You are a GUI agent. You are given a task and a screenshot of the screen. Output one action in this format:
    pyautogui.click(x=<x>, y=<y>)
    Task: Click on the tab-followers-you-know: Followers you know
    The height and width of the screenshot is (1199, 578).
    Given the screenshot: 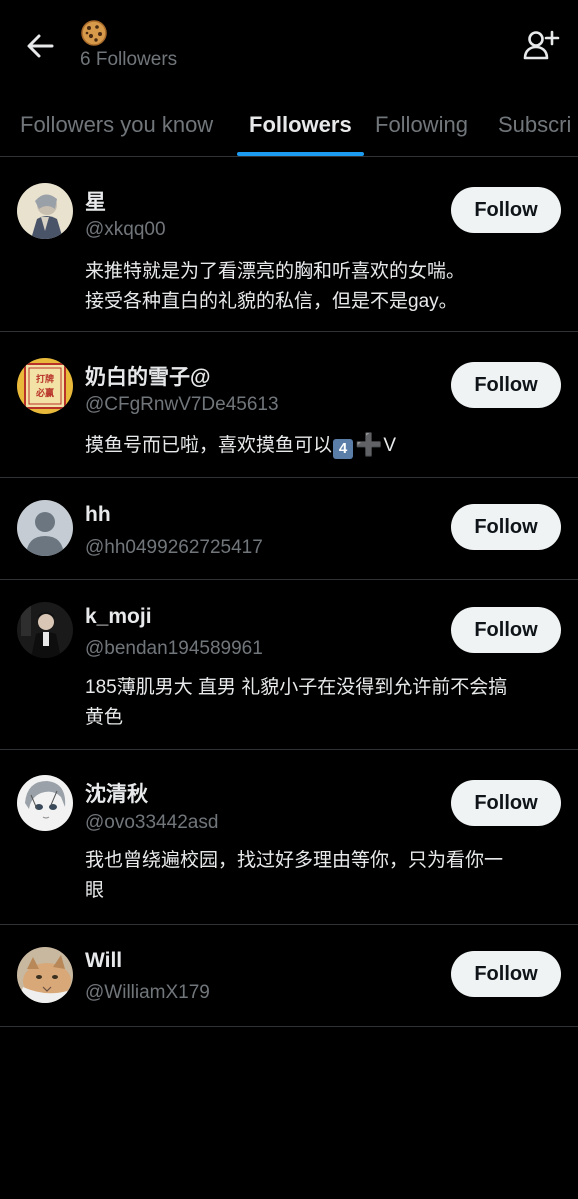 What is the action you would take?
    pyautogui.click(x=116, y=125)
    